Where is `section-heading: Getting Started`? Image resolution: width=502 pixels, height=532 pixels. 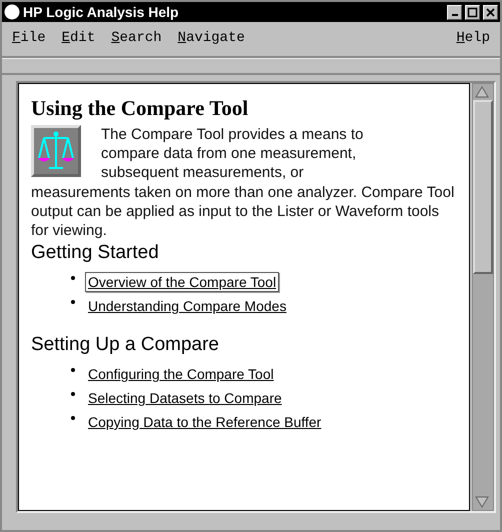 section-heading: Getting Started is located at coordinates (95, 253).